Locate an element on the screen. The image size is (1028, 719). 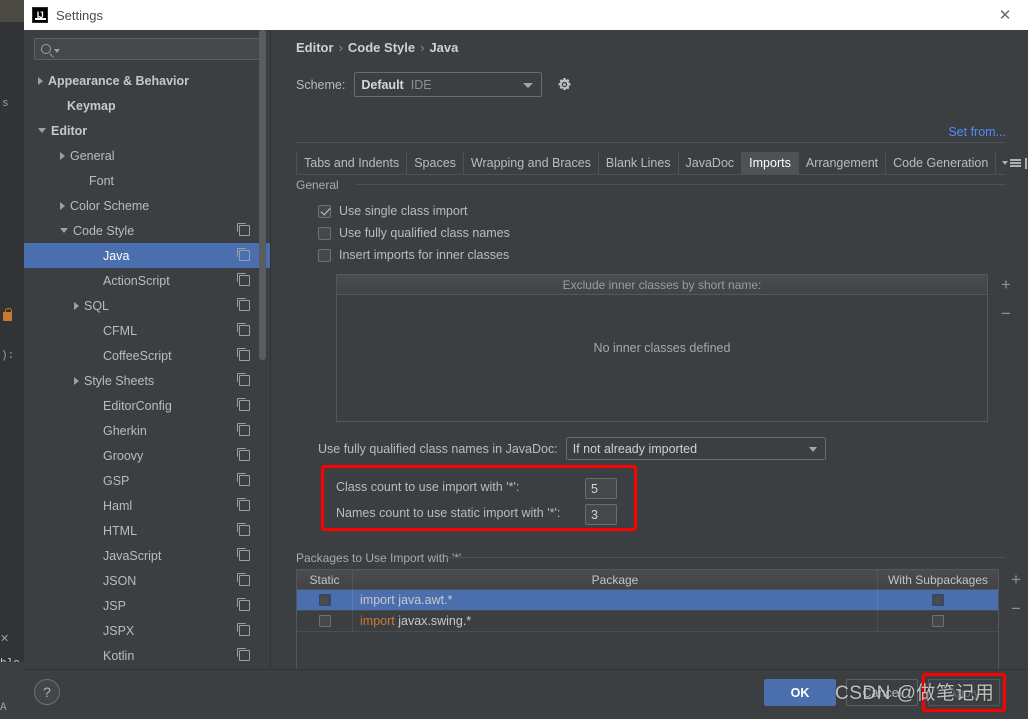
sidebar-item-gsp: GSP is located at coordinates (147, 480).